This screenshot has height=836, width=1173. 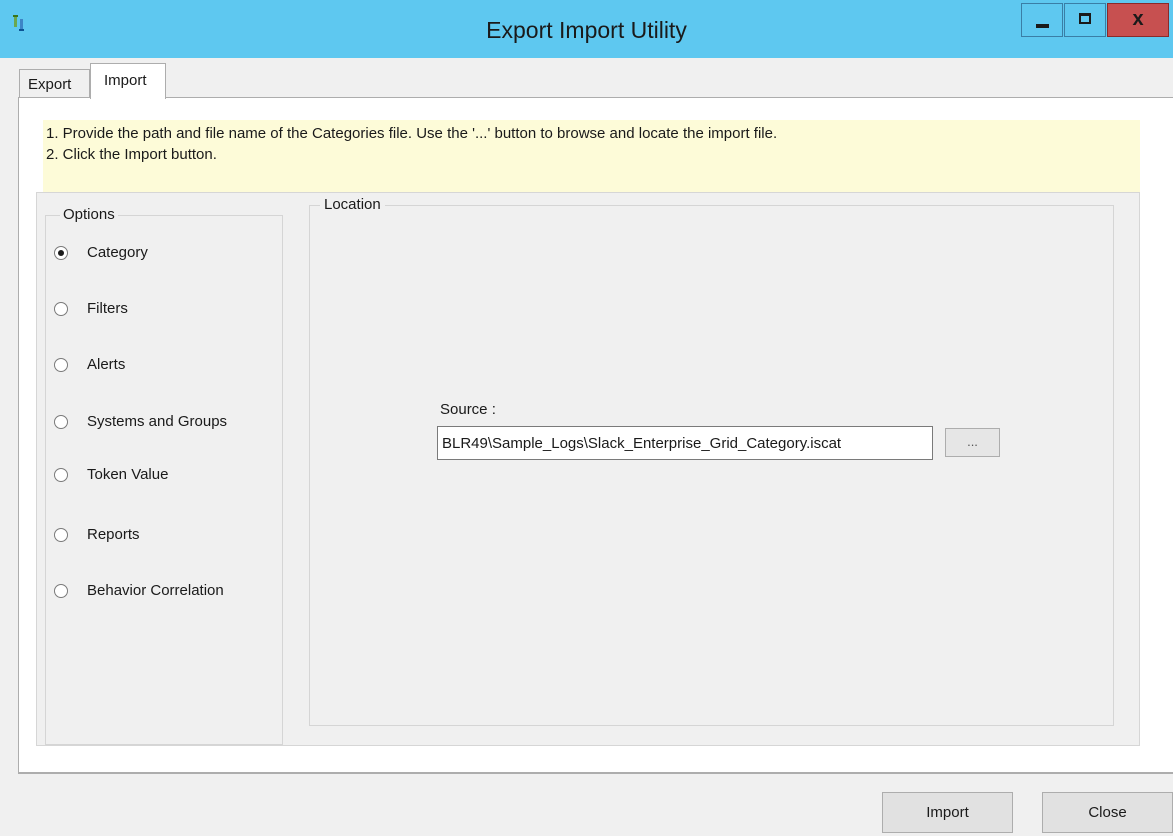 I want to click on window-title: Export Import Utility, so click(x=586, y=30).